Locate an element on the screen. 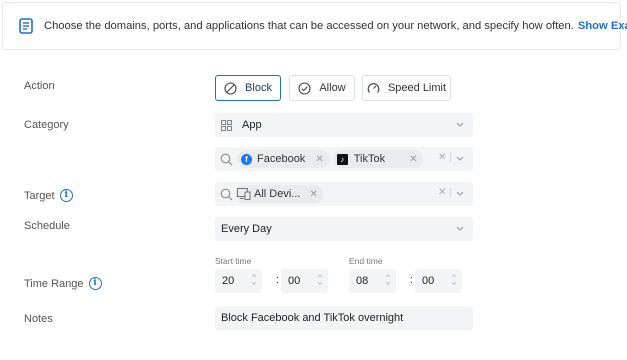 The image size is (627, 360). gauge-icon is located at coordinates (373, 87).